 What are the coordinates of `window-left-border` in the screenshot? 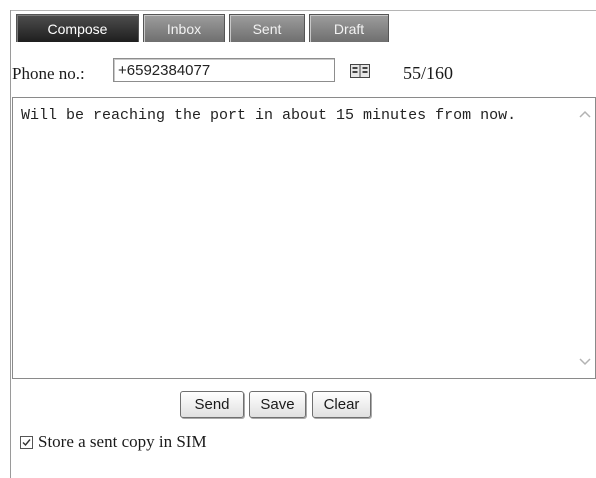 It's located at (10, 244).